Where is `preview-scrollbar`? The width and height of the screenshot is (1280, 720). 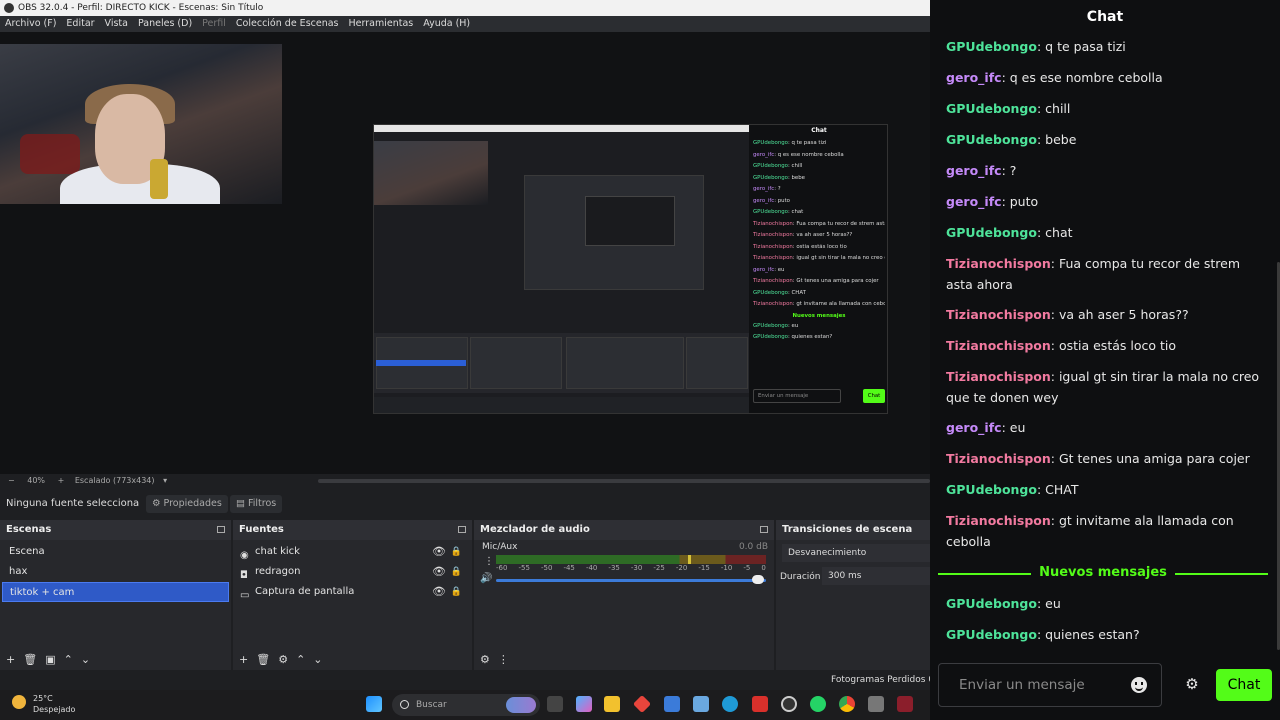 preview-scrollbar is located at coordinates (624, 481).